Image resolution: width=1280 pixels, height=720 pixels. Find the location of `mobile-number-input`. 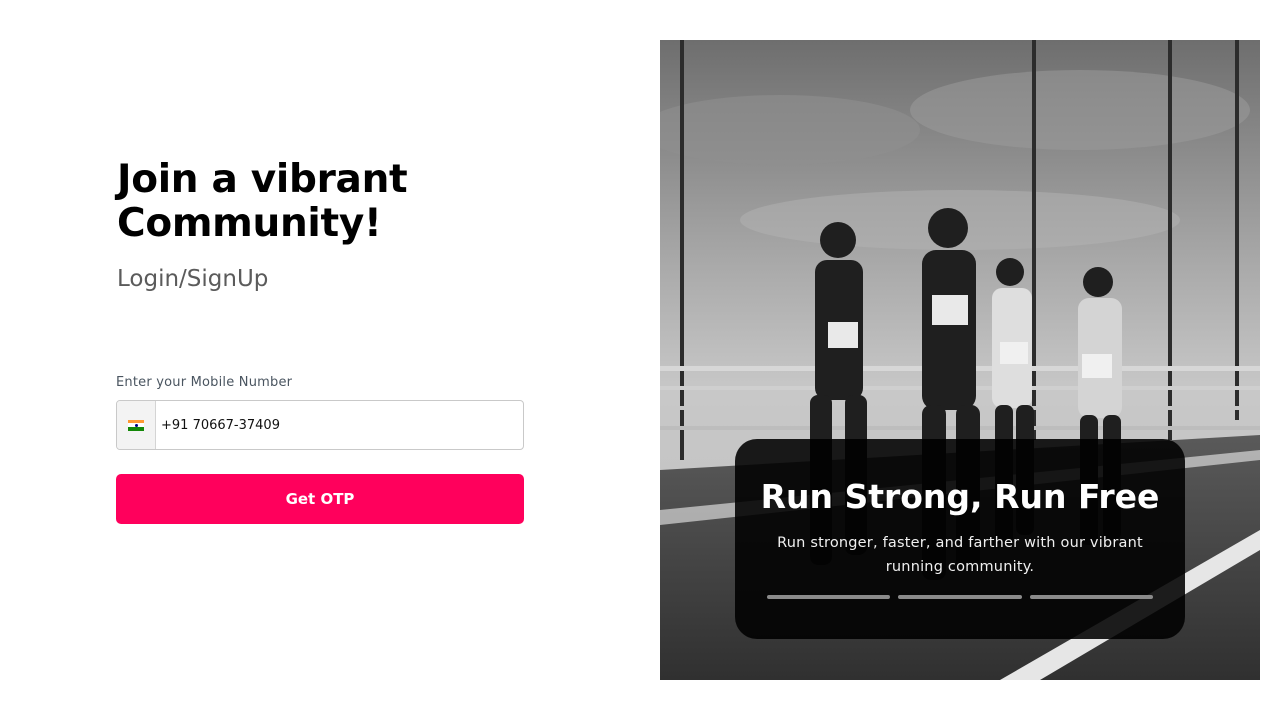

mobile-number-input is located at coordinates (339, 425).